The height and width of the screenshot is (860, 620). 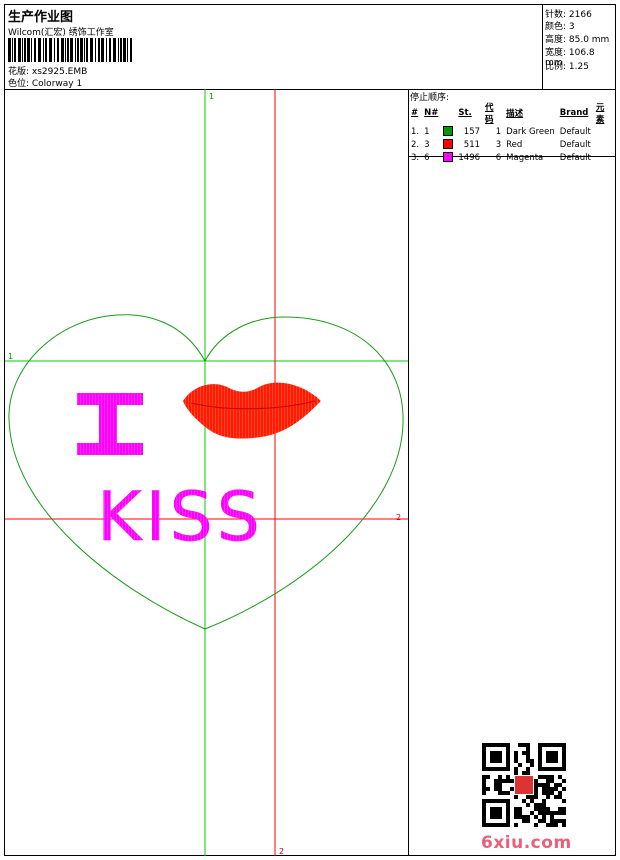 I want to click on row-needle: 1, so click(x=427, y=131).